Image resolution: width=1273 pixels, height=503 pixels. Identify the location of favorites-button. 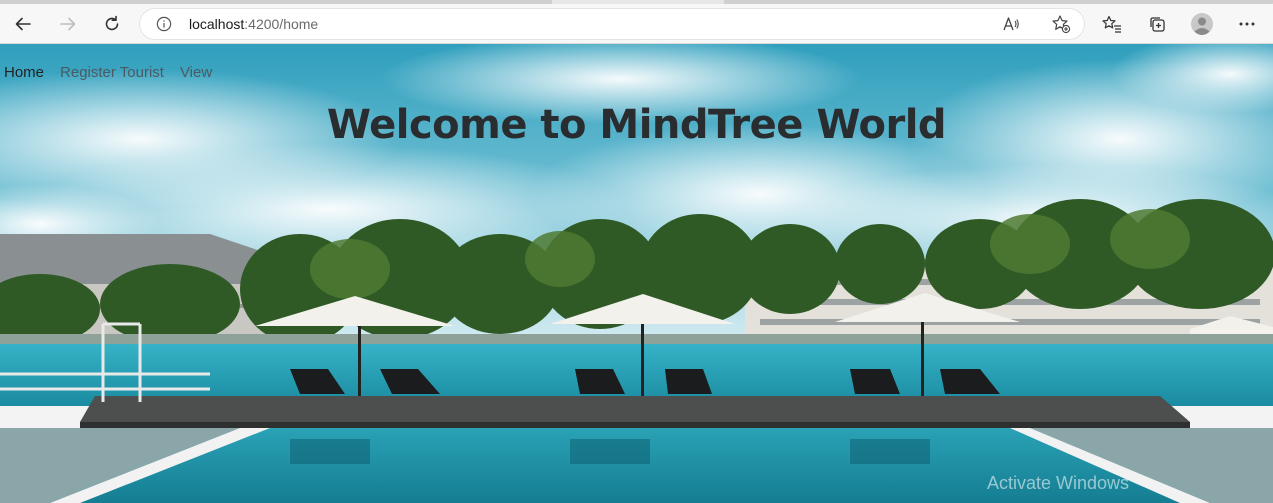
(1112, 24).